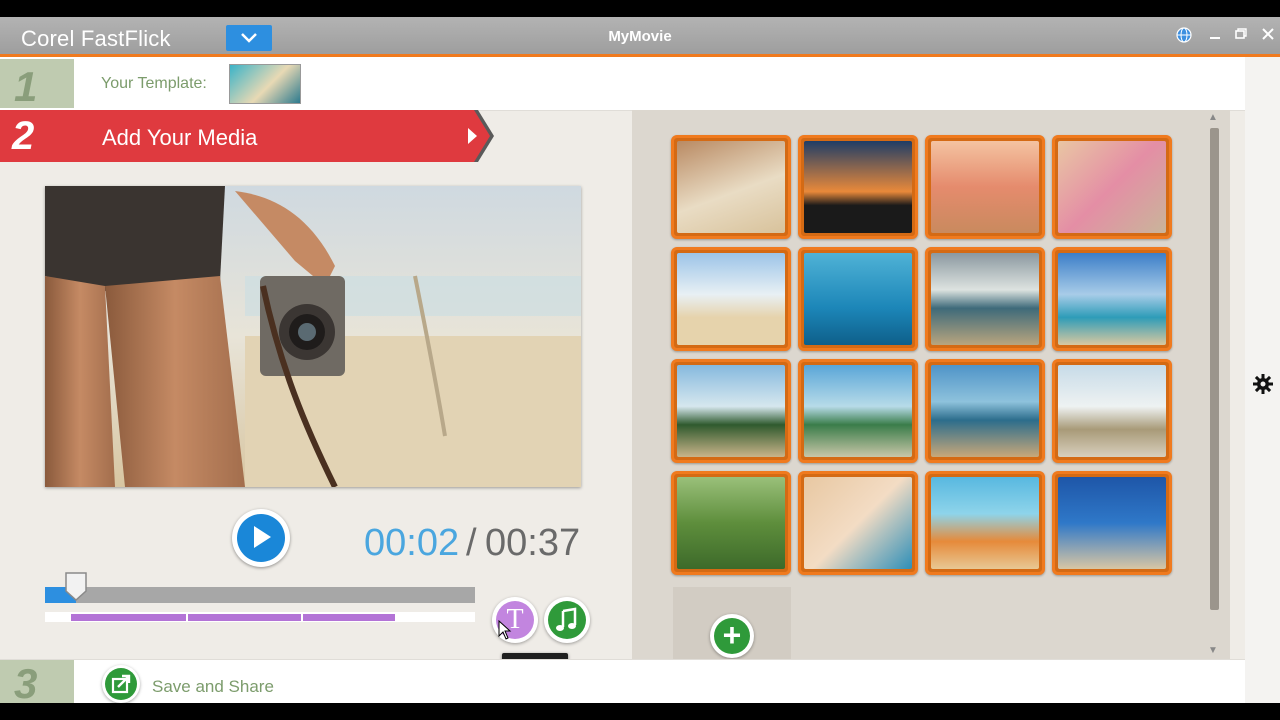 The width and height of the screenshot is (1280, 720). Describe the element at coordinates (505, 632) in the screenshot. I see `mouse-cursor-icon` at that location.